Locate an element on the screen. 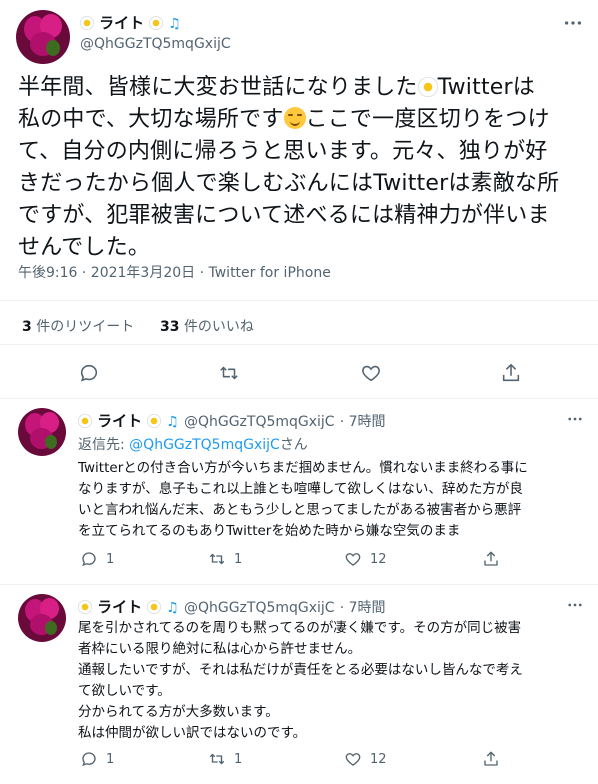 This screenshot has width=598, height=784. reply-line: 分かられてる方が大多数います。 is located at coordinates (178, 712).